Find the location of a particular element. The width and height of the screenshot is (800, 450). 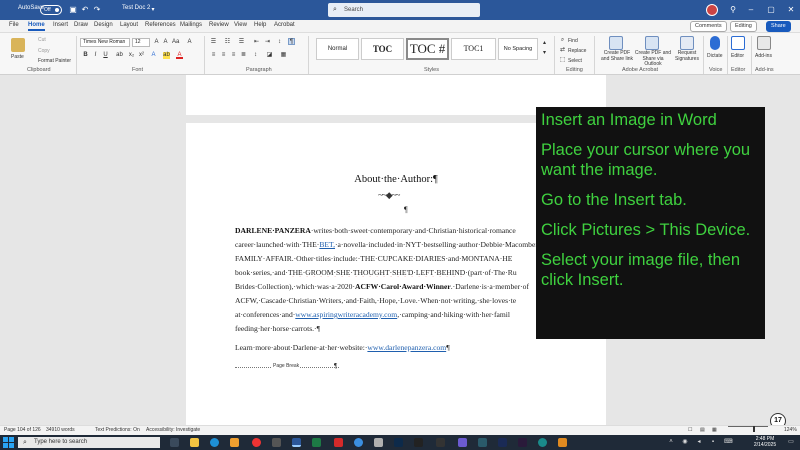

align-right-icon: ≡ is located at coordinates (233, 55).